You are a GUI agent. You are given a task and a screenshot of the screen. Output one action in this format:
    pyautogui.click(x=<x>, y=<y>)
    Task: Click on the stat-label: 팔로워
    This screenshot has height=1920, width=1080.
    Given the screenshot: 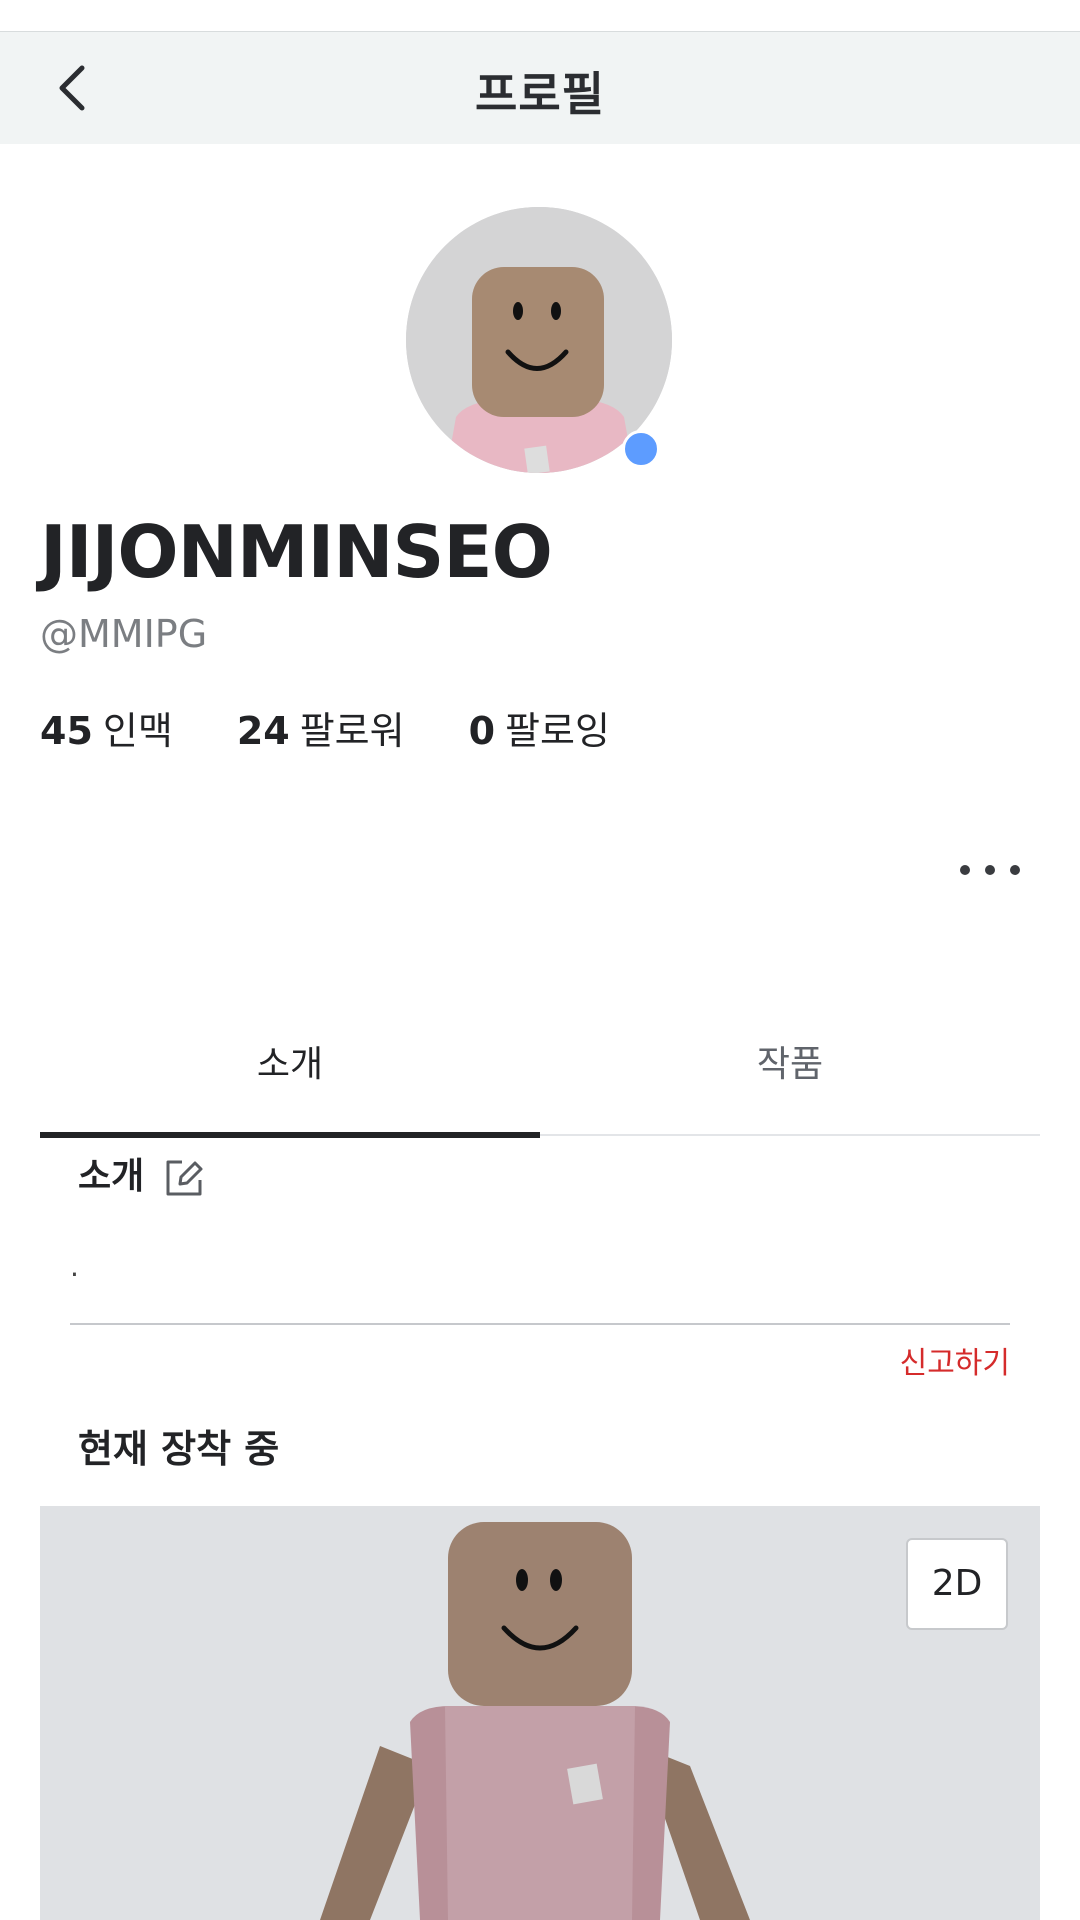 What is the action you would take?
    pyautogui.click(x=352, y=731)
    